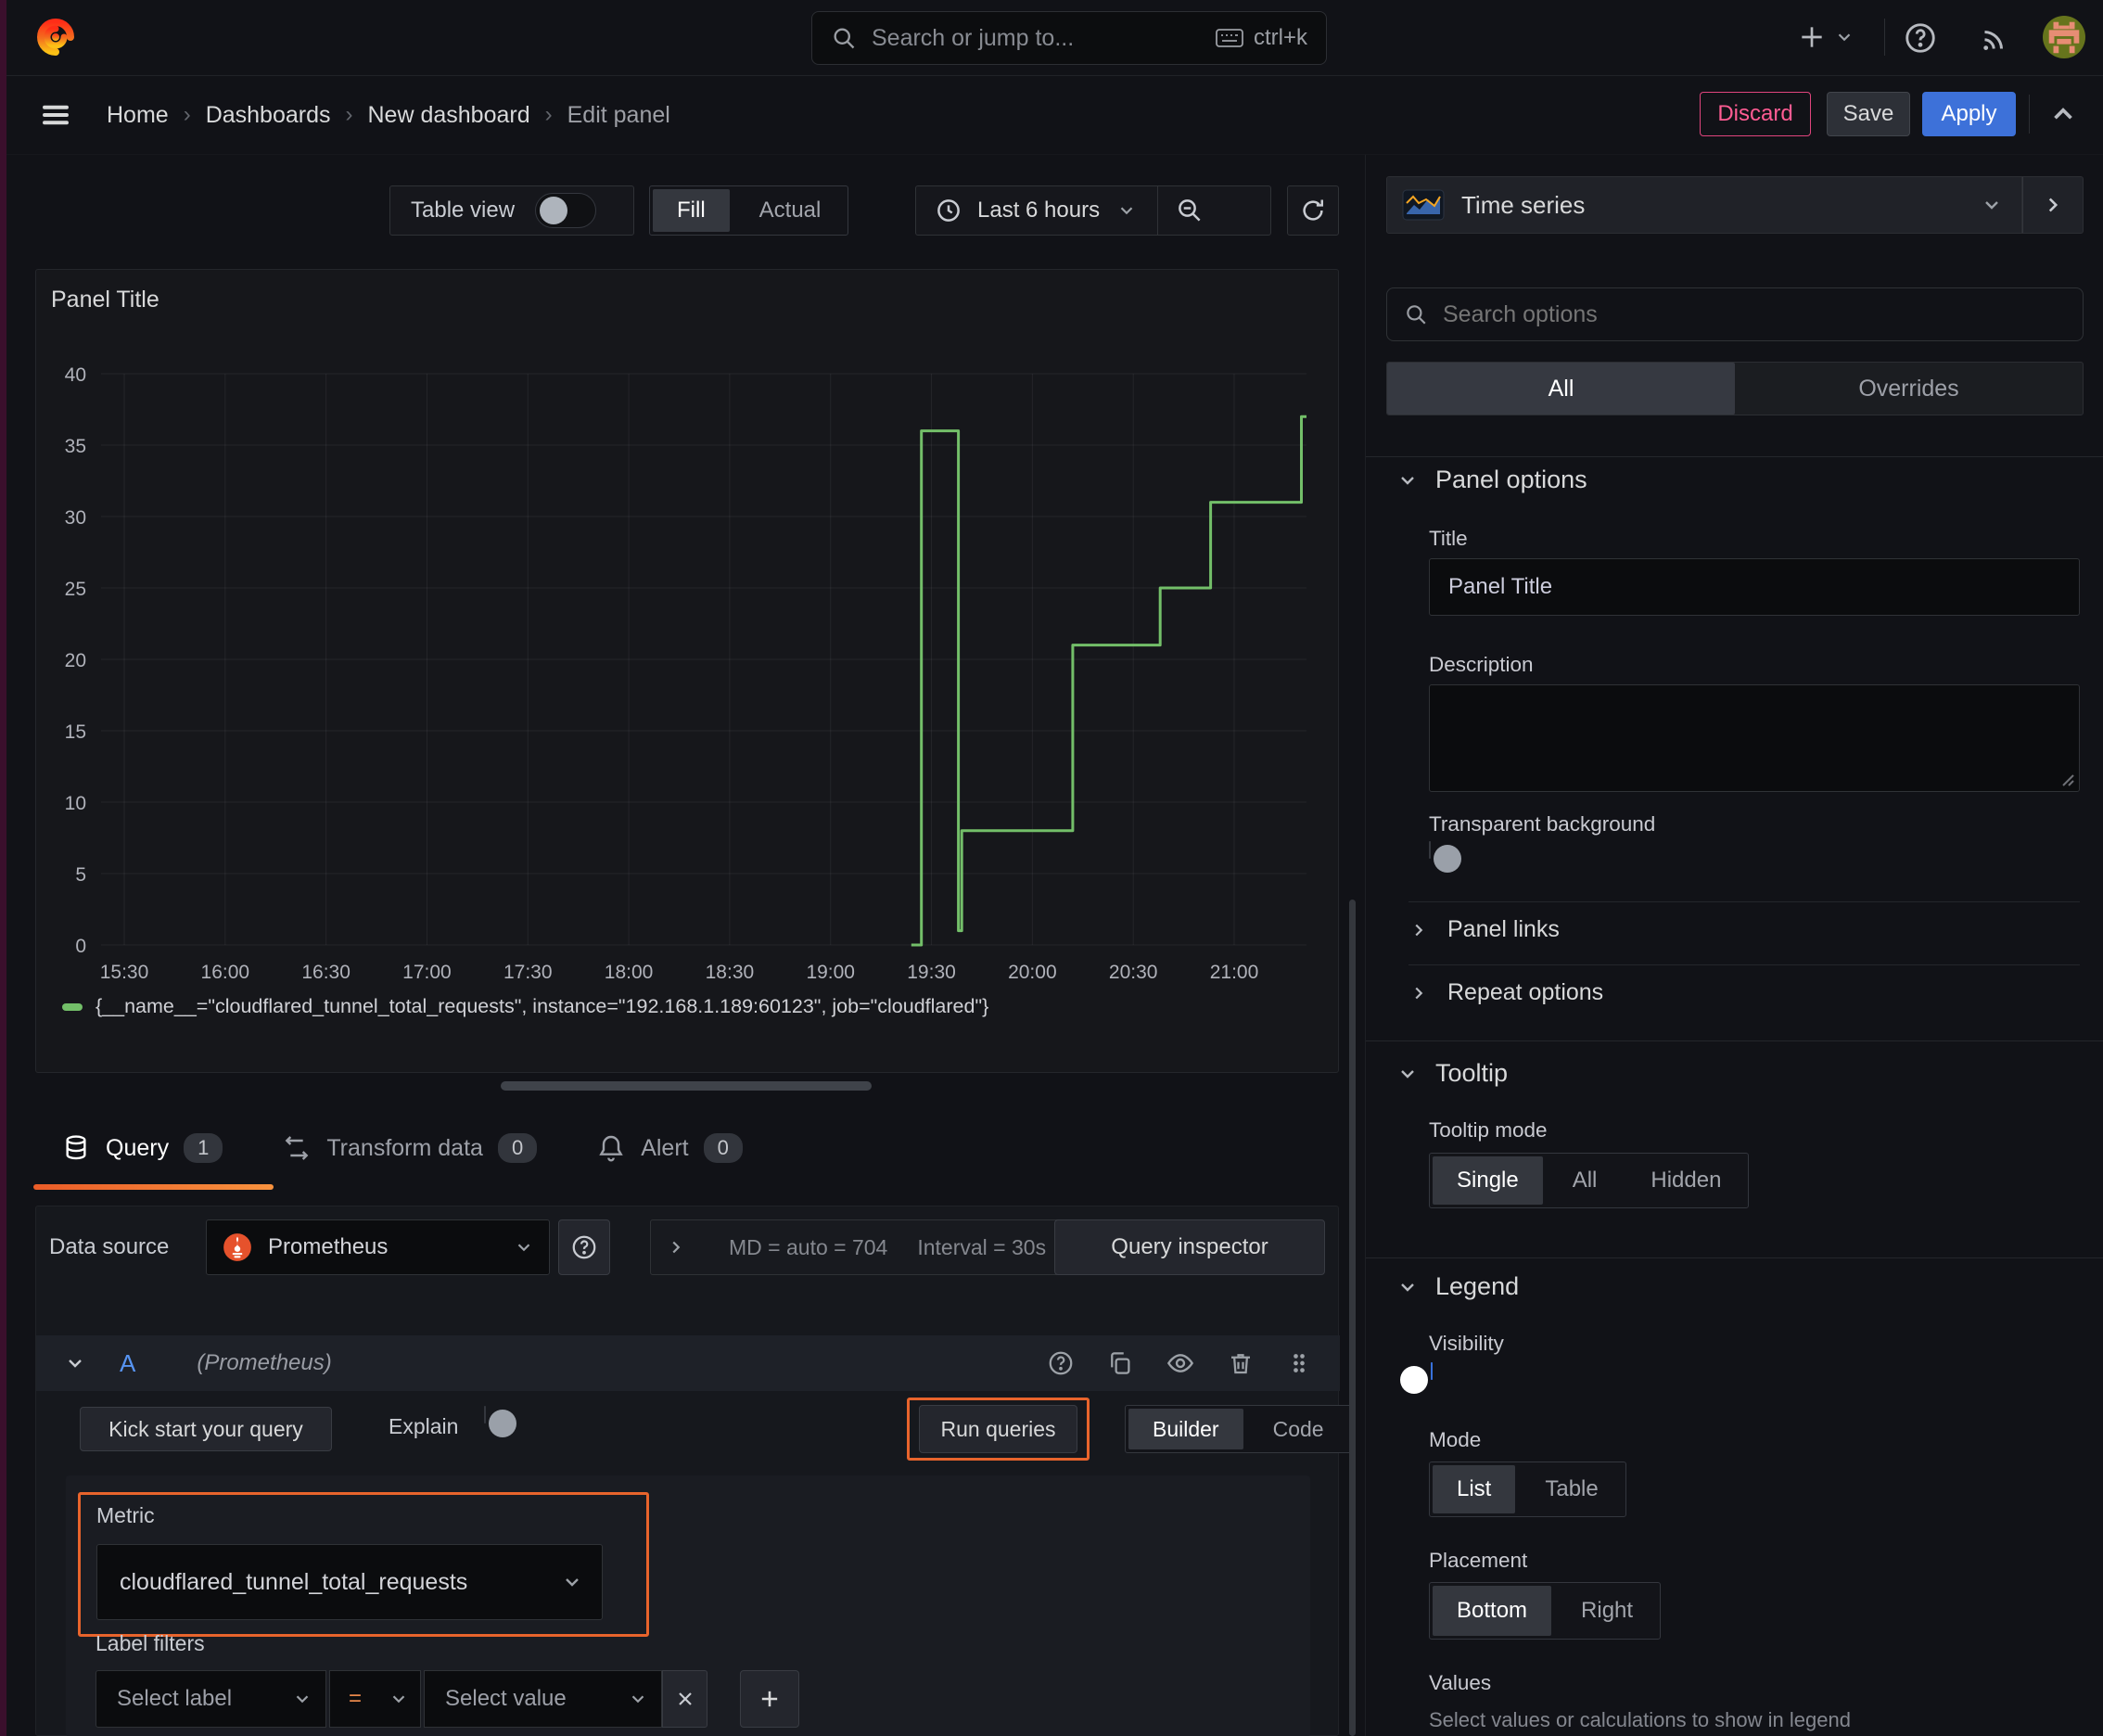 The width and height of the screenshot is (2103, 1736). Describe the element at coordinates (1452, 1073) in the screenshot. I see `tooltip-section-header: Tooltip` at that location.